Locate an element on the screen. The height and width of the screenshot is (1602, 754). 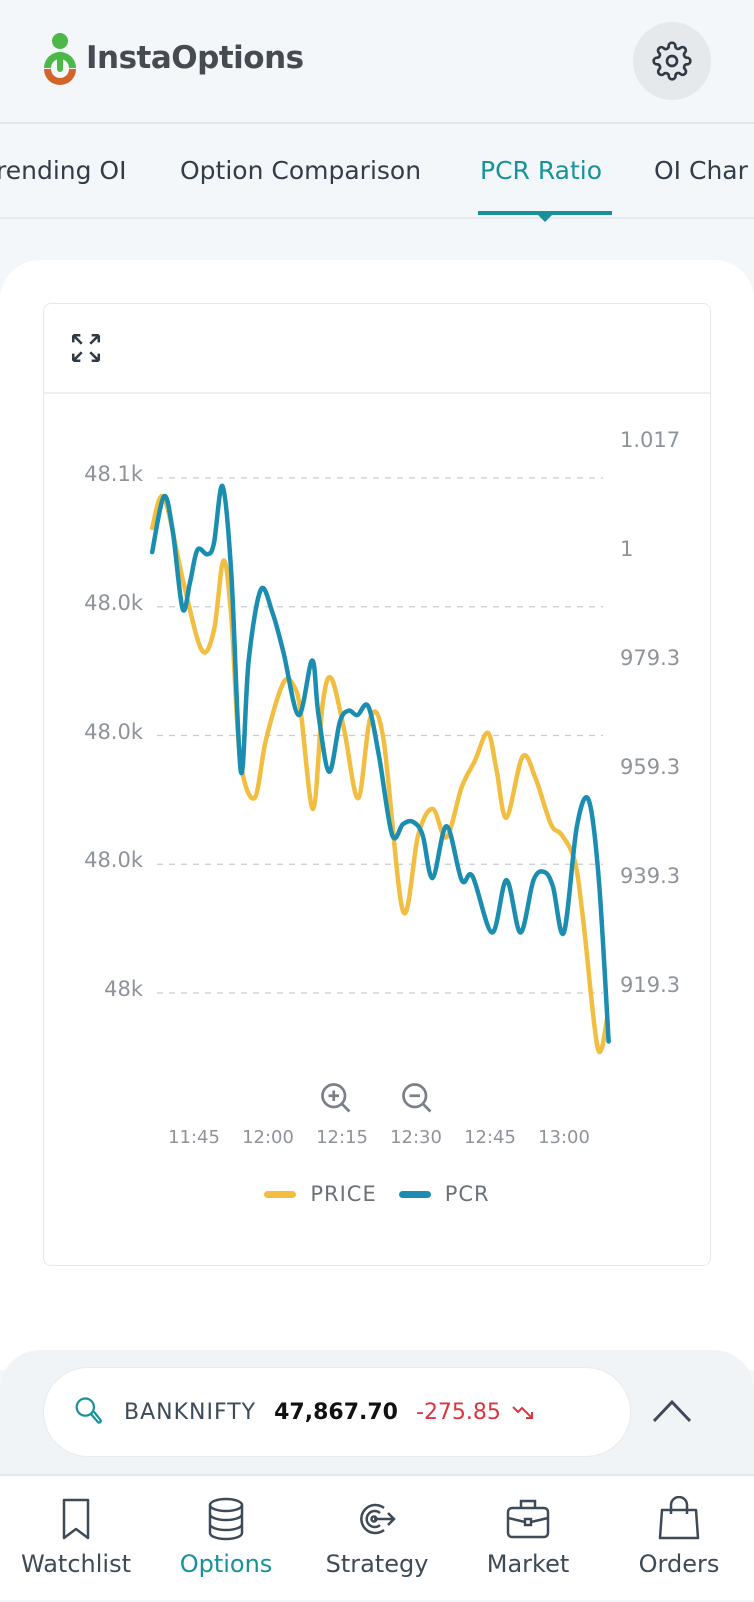
app-title: InstaOptions is located at coordinates (195, 58).